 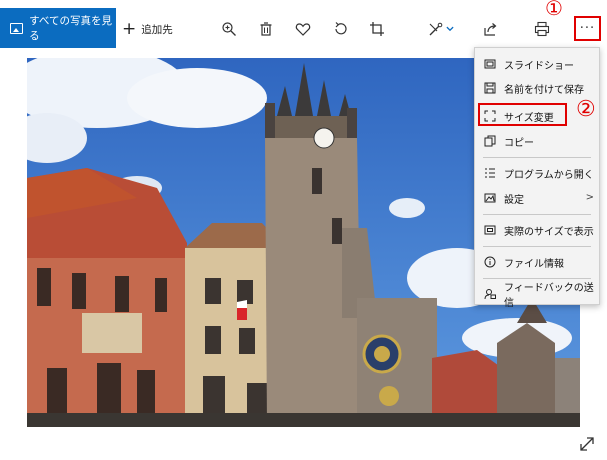 I want to click on menu-item-file-info: ファイル情報, so click(x=537, y=262).